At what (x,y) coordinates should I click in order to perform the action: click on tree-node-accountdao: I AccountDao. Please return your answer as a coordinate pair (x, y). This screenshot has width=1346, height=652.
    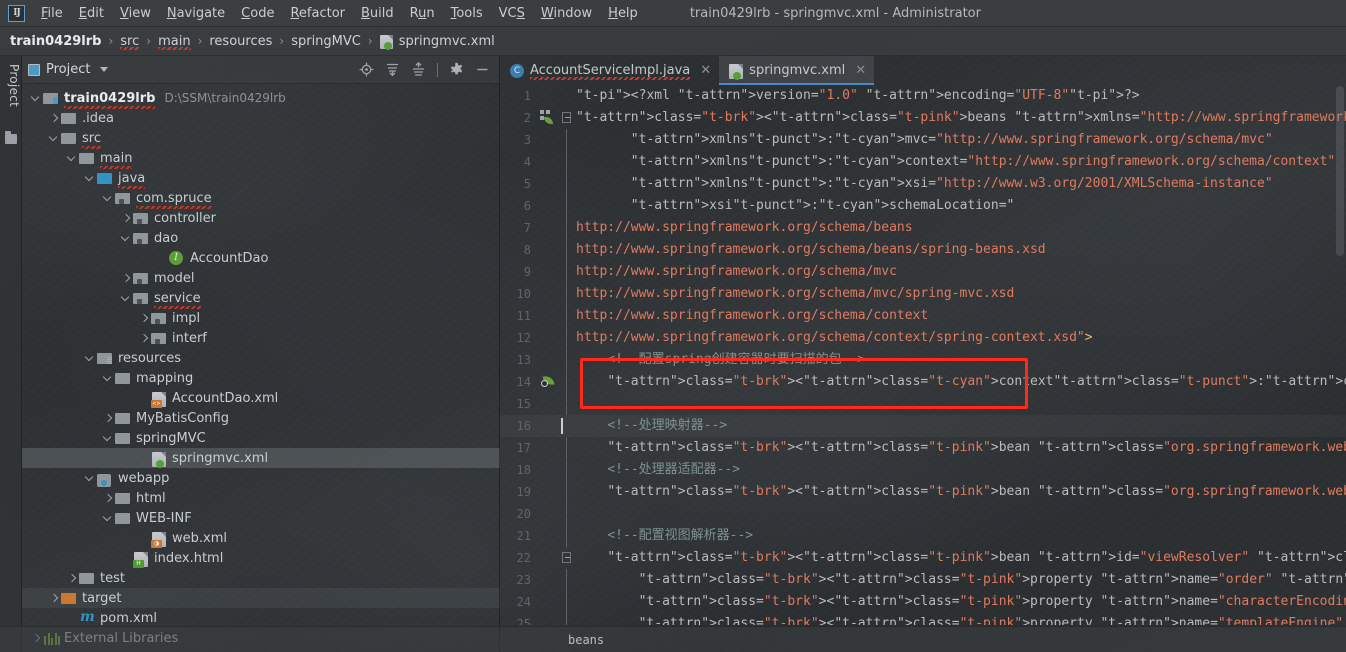
    Looking at the image, I should click on (261, 258).